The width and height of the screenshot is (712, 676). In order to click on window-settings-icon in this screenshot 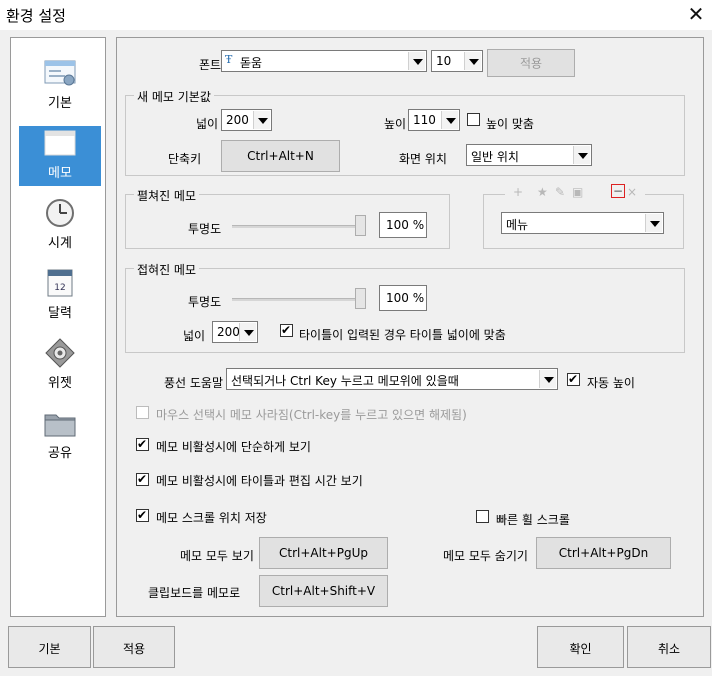, I will do `click(60, 73)`.